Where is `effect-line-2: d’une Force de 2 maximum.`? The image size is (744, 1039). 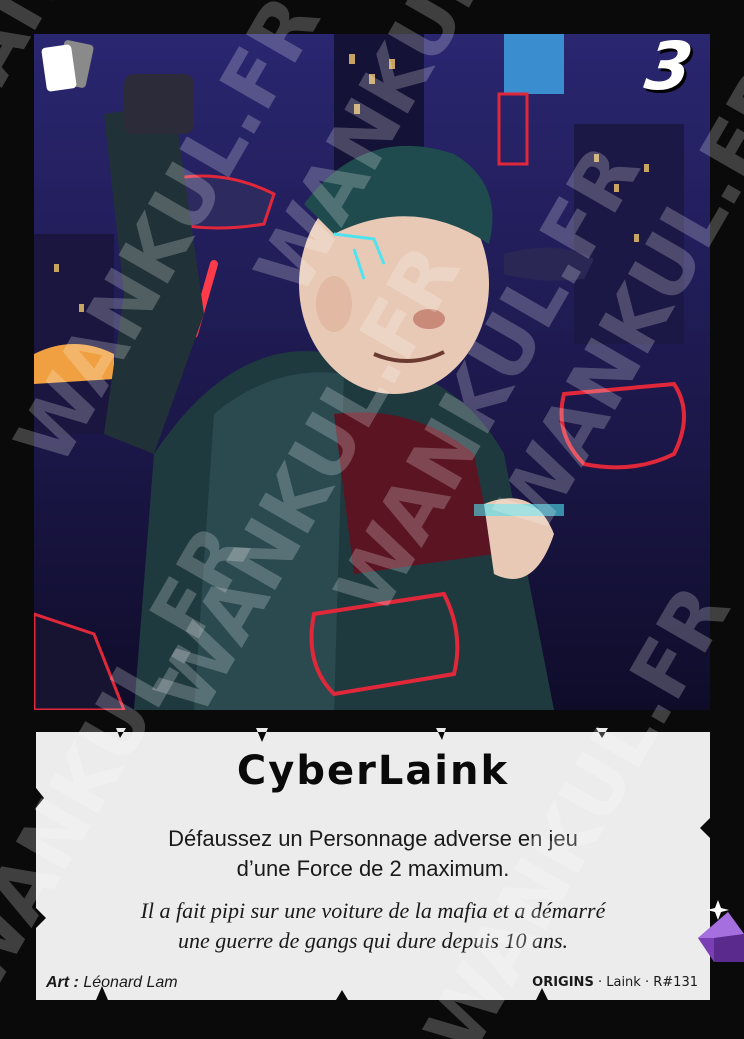 effect-line-2: d’une Force de 2 maximum. is located at coordinates (373, 868).